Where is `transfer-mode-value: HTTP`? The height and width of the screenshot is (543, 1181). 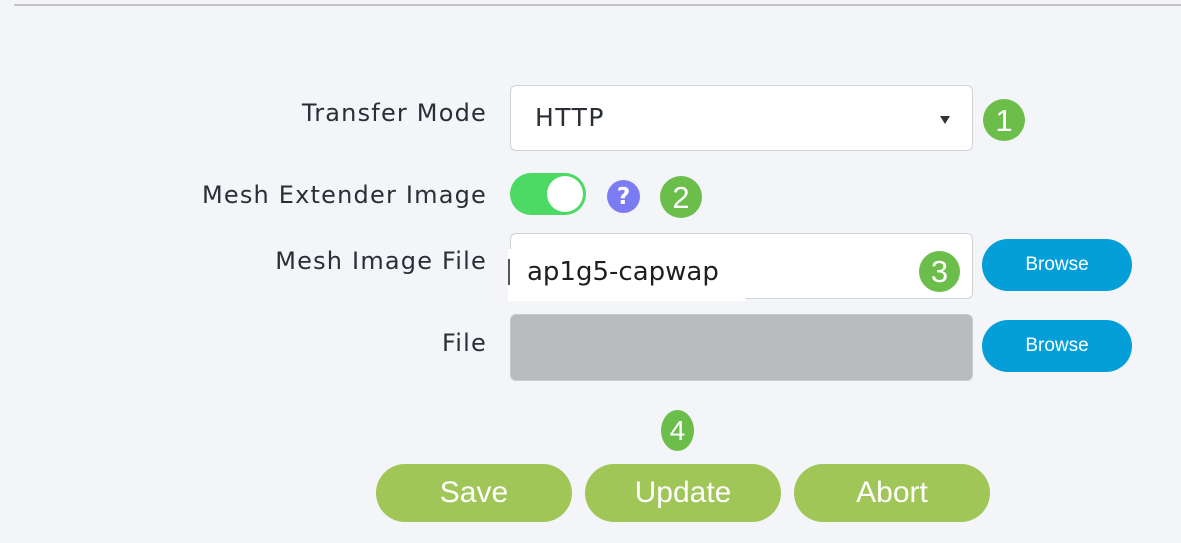
transfer-mode-value: HTTP is located at coordinates (570, 117).